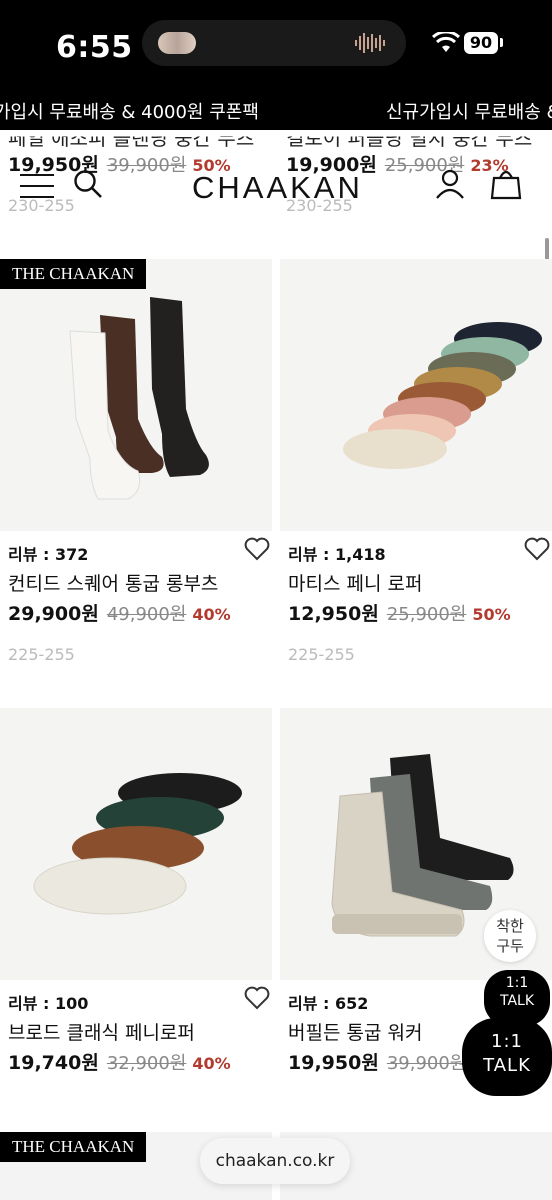  I want to click on review-count: 리뷰 : 372, so click(48, 554).